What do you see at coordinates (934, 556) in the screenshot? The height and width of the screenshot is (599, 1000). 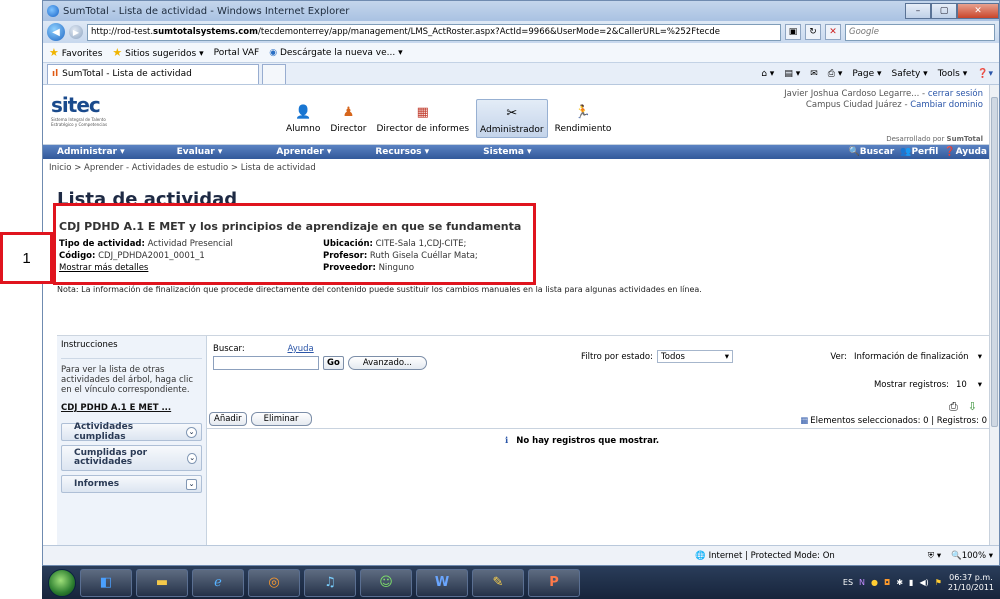 I see `protected-mode-icon: ⛨ ▾` at bounding box center [934, 556].